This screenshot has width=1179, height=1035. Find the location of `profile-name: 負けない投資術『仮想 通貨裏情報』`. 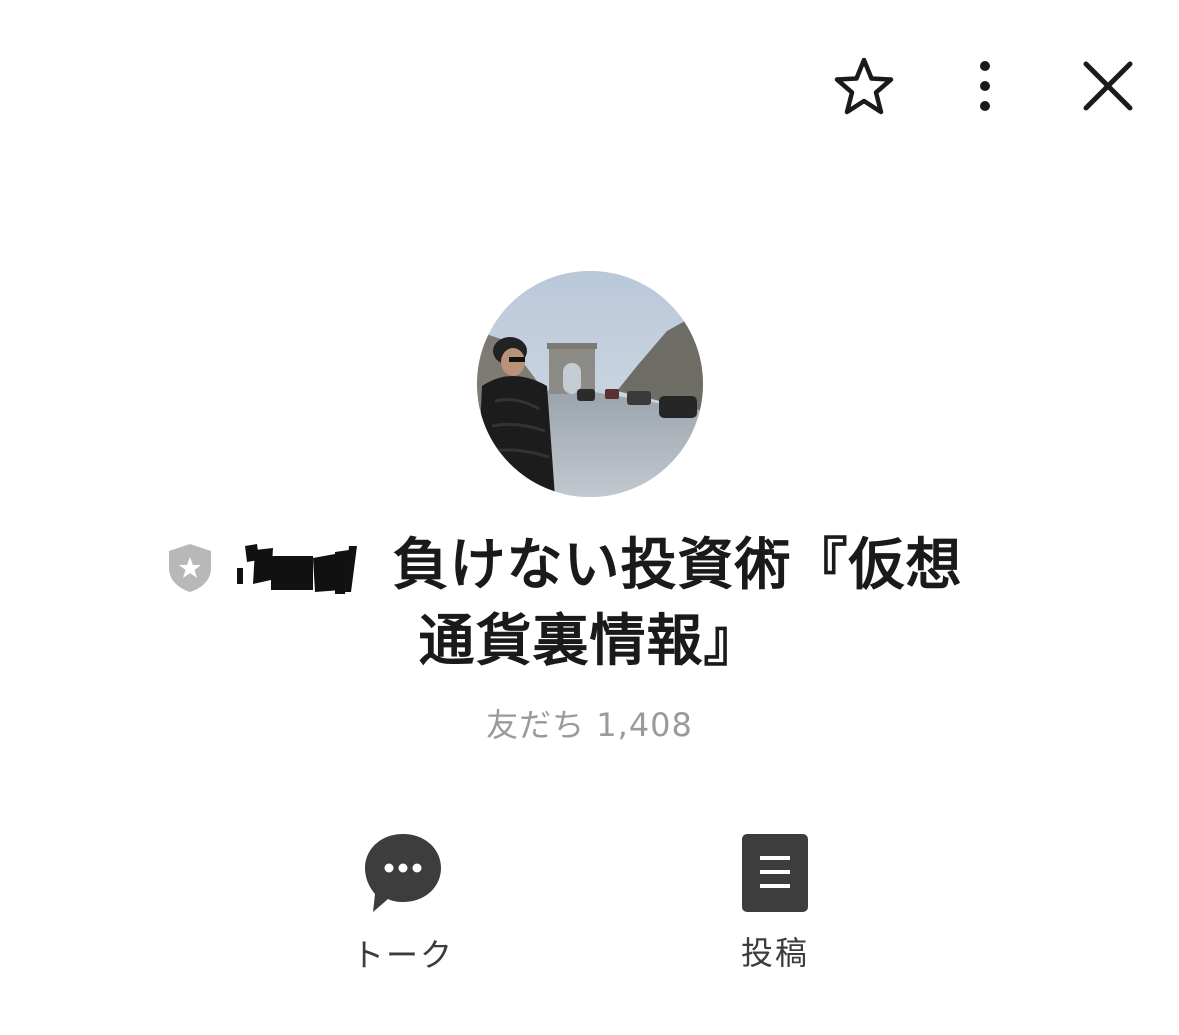

profile-name: 負けない投資術『仮想 通貨裏情報』 is located at coordinates (589, 604).